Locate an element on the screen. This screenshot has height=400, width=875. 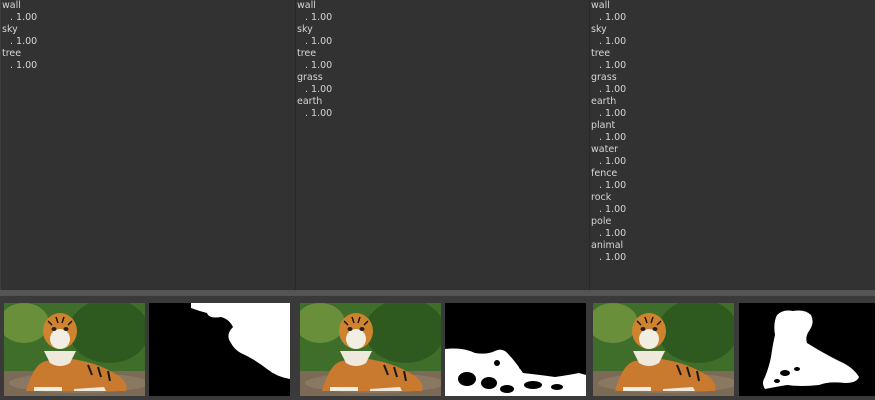
label-entry: rock . 1.00 is located at coordinates (732, 204).